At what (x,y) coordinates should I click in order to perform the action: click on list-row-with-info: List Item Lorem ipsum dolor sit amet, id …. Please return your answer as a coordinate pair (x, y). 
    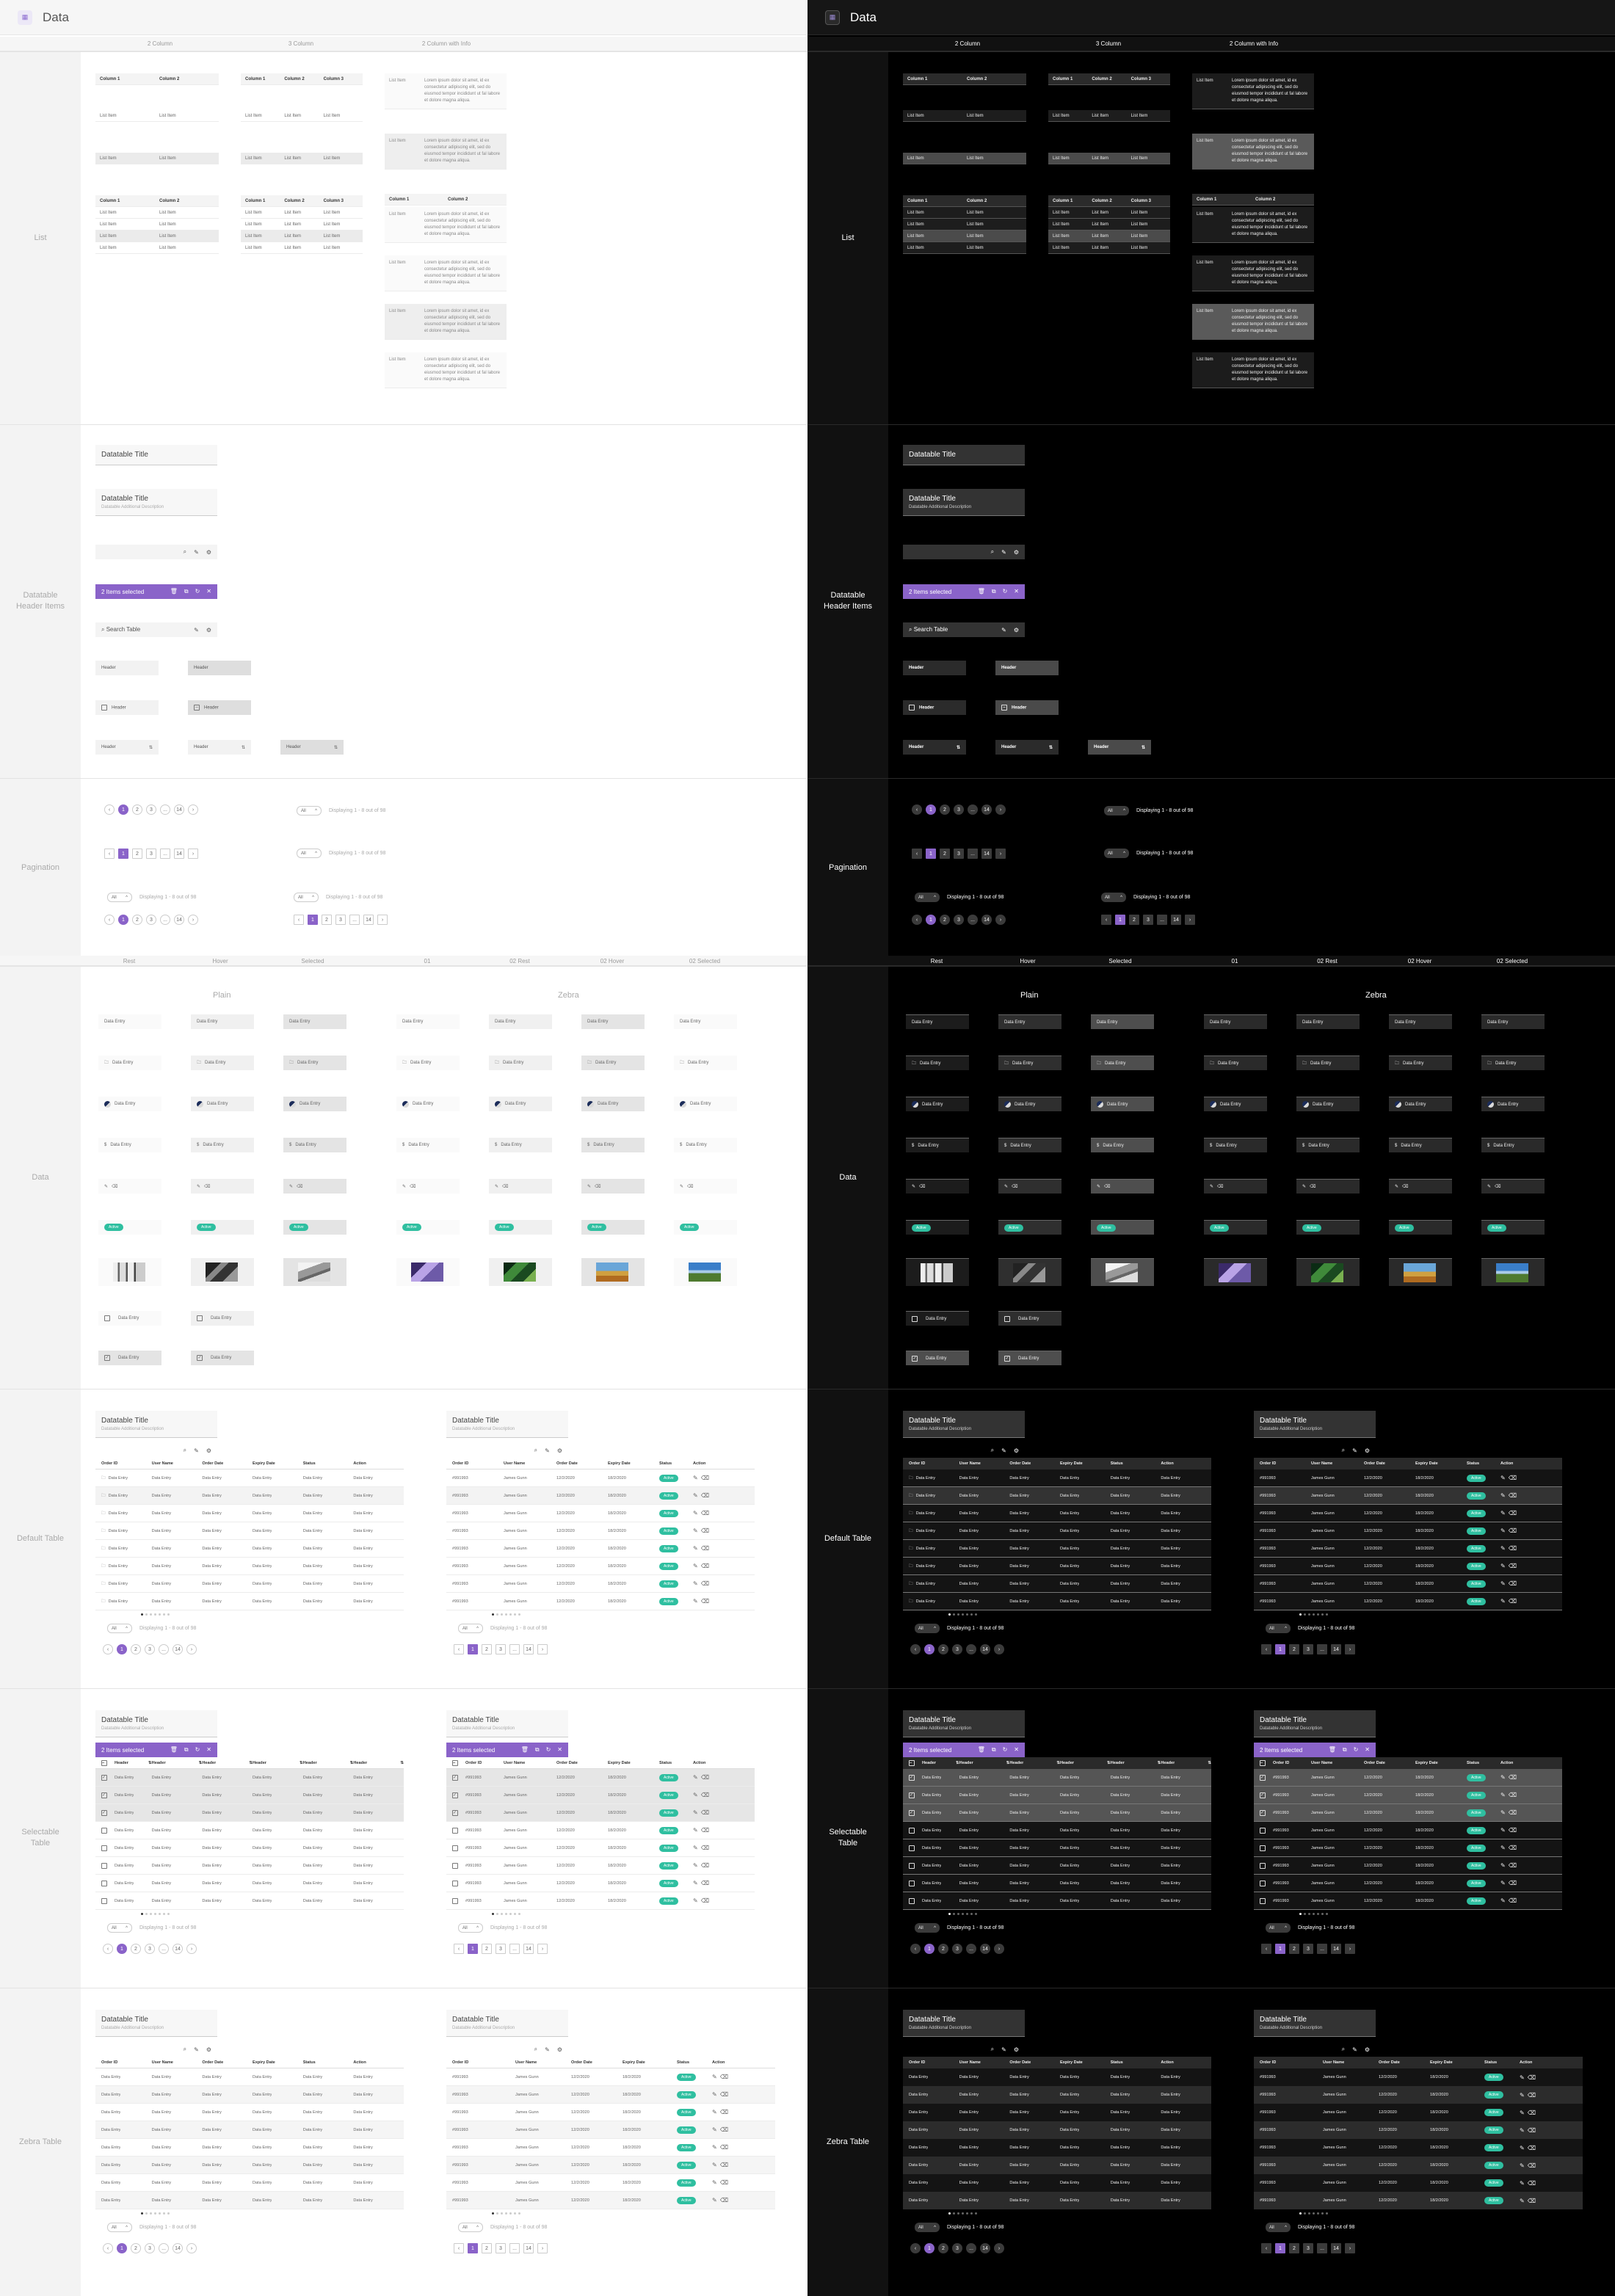
    Looking at the image, I should click on (446, 273).